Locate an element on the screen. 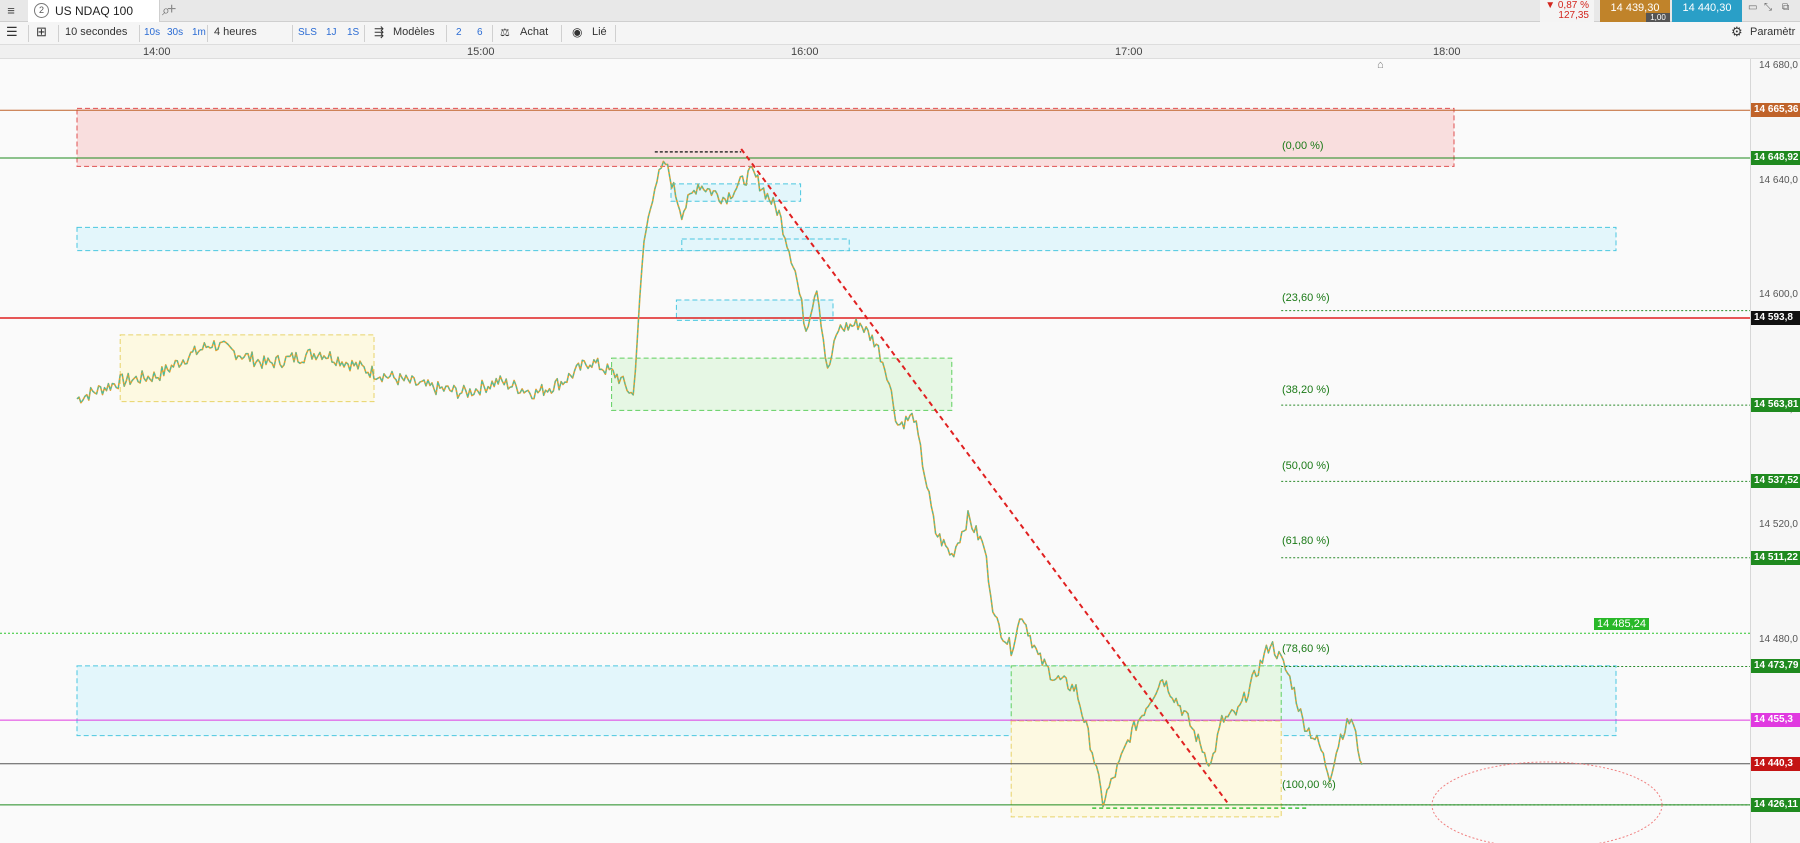 This screenshot has height=843, width=1800. change-abs: 127,35 is located at coordinates (1573, 15).